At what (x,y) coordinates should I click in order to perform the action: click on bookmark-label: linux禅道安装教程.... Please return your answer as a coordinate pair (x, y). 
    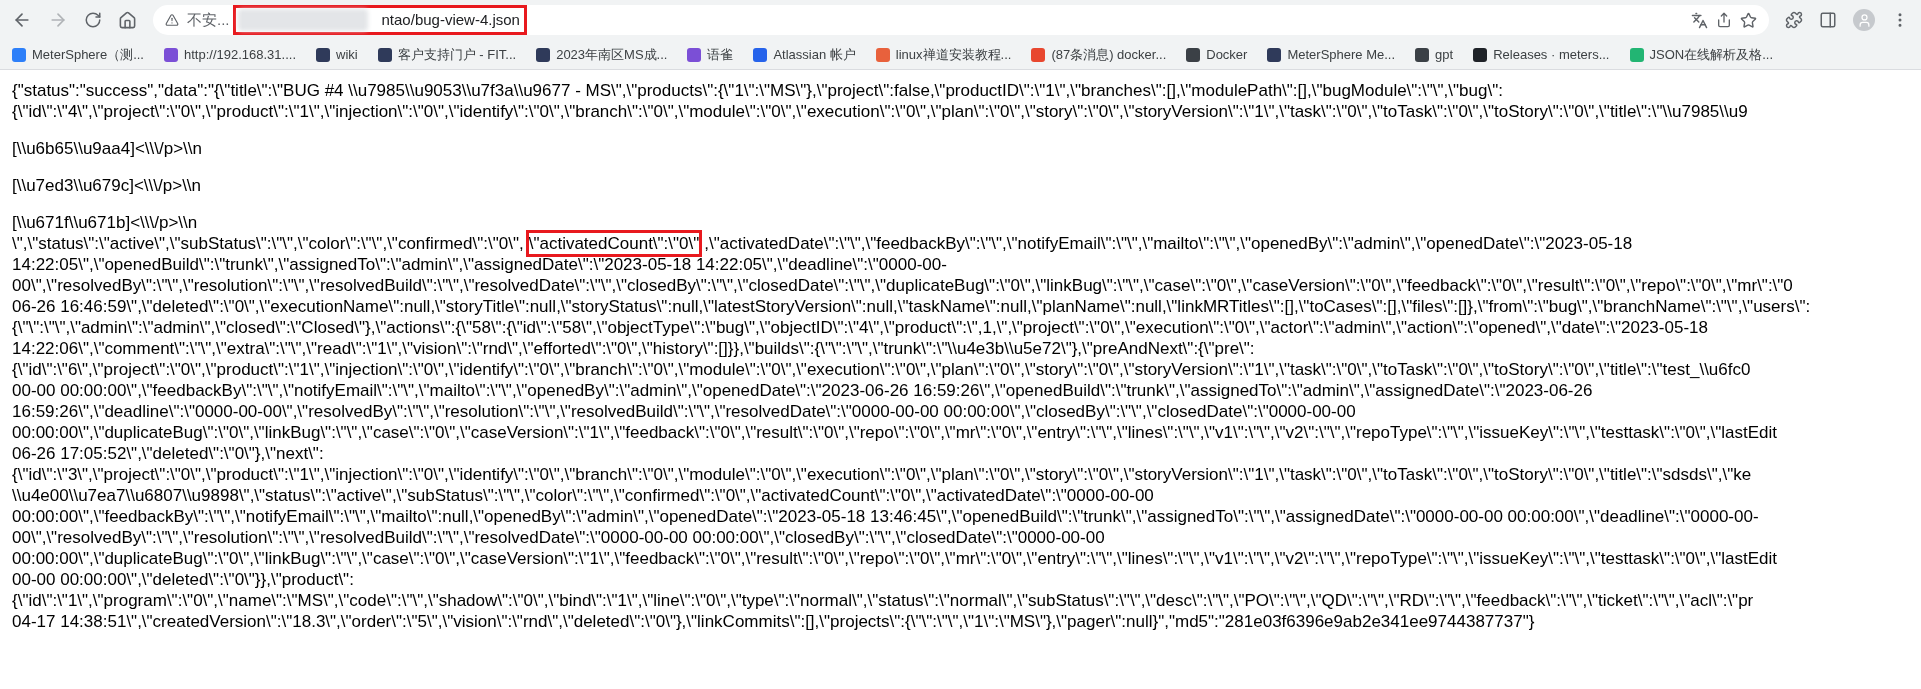
    Looking at the image, I should click on (953, 54).